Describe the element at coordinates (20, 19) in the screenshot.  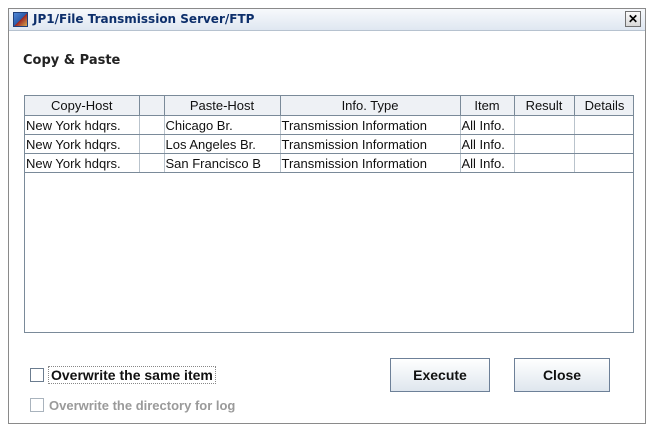
I see `app-icon` at that location.